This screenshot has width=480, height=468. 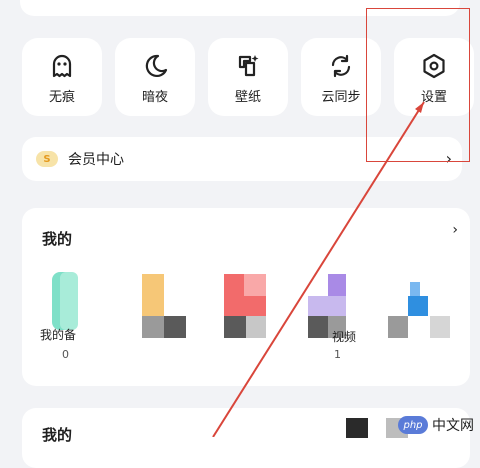 What do you see at coordinates (247, 97) in the screenshot?
I see `wallpaper-label: 壁纸` at bounding box center [247, 97].